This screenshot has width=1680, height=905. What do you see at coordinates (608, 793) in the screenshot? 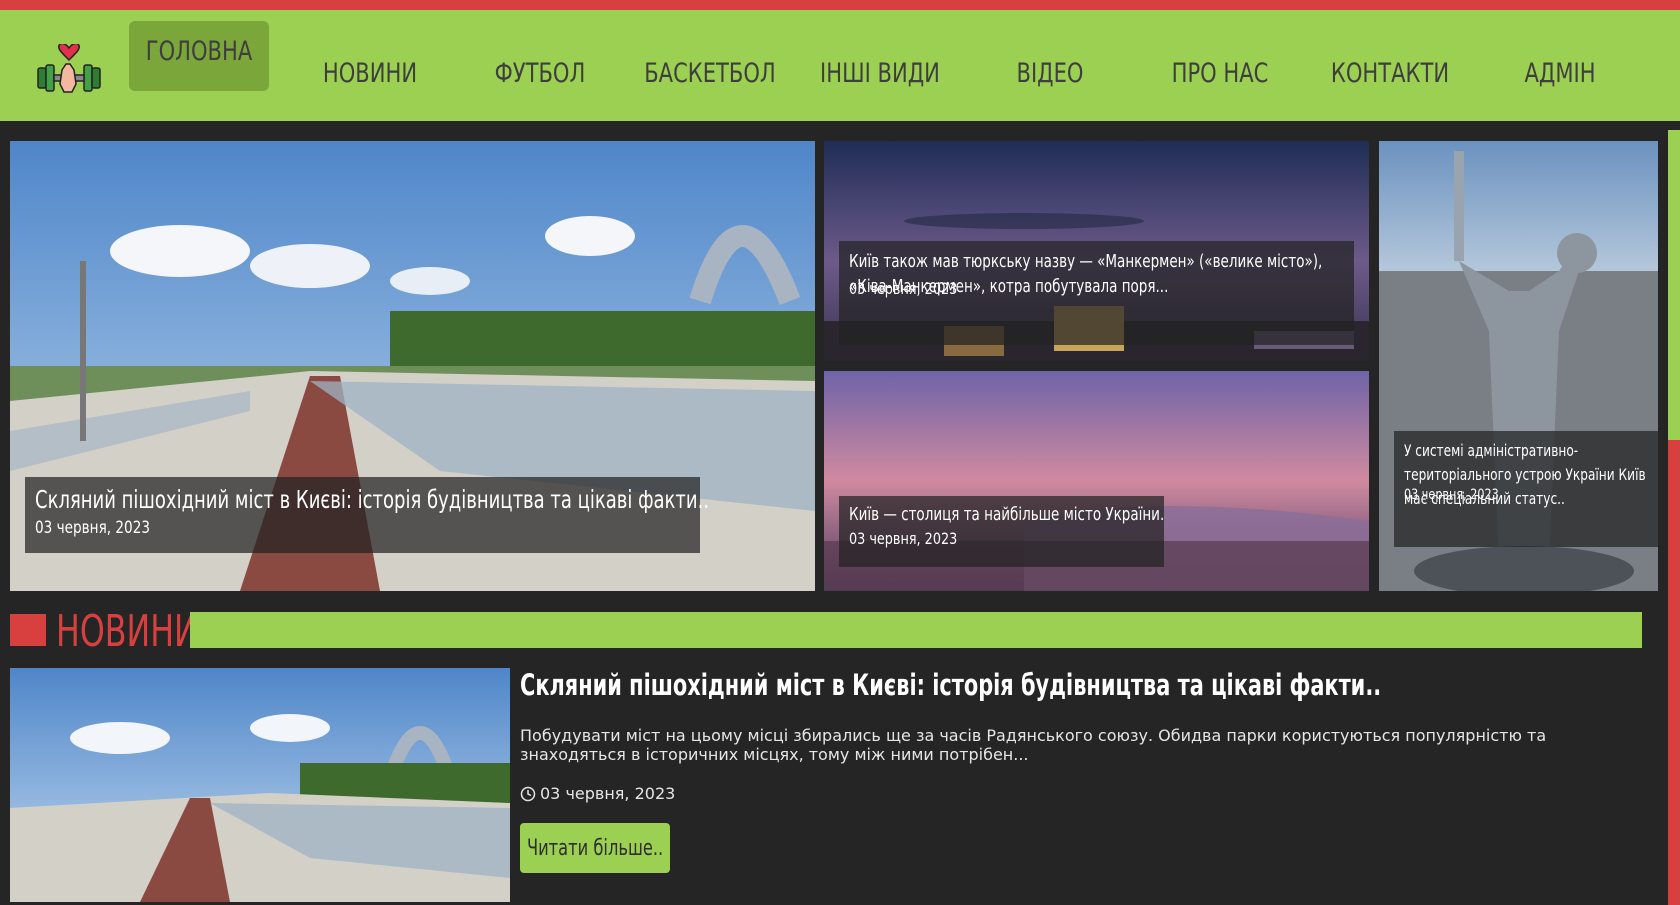
I see `news-item-date: 03 червня, 2023` at bounding box center [608, 793].